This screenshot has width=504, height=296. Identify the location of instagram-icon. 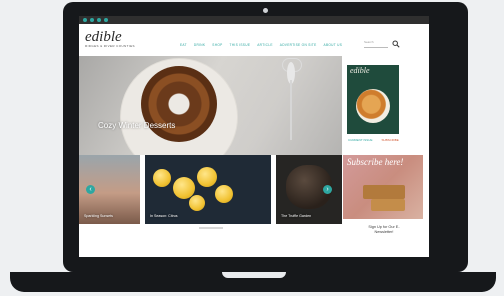
(99, 20).